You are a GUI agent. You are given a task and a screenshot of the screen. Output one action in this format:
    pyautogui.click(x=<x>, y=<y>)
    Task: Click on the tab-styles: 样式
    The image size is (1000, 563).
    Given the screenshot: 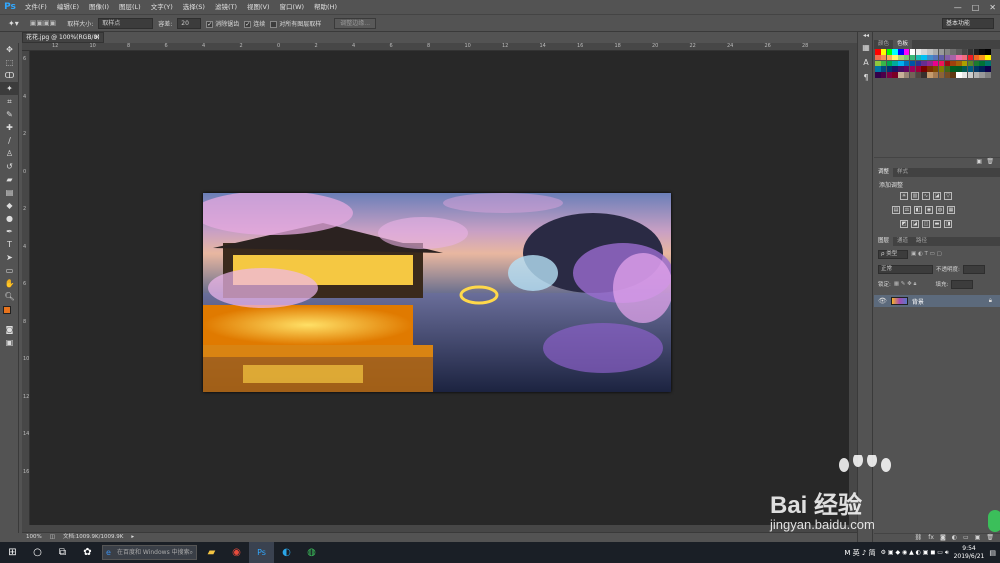 What is the action you would take?
    pyautogui.click(x=902, y=172)
    